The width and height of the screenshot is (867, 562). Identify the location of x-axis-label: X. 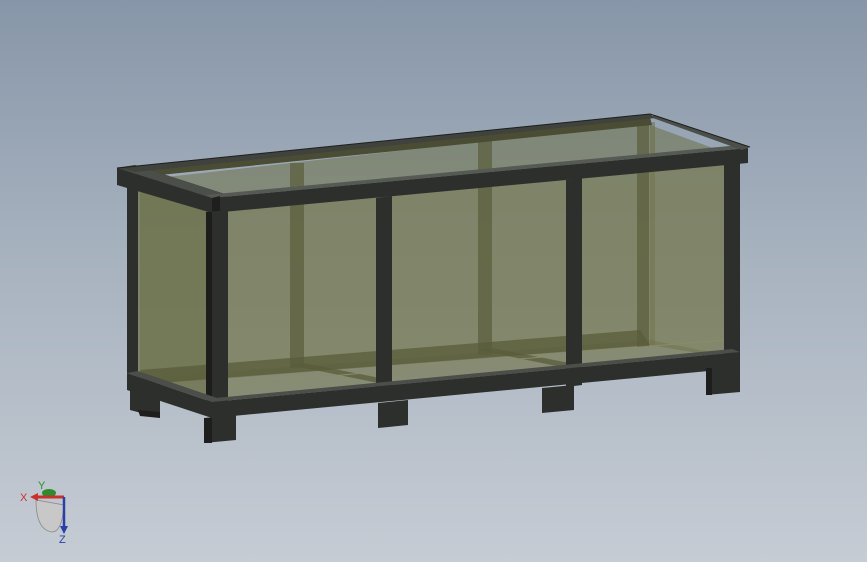
(24, 498).